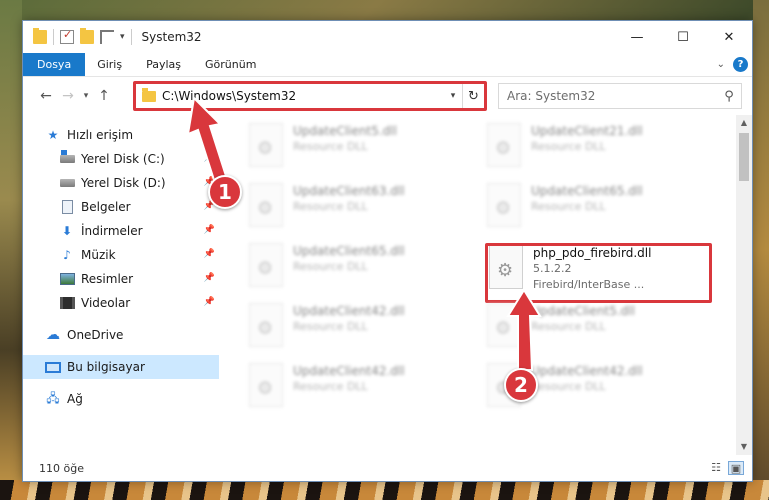 The height and width of the screenshot is (500, 769). What do you see at coordinates (736, 468) in the screenshot?
I see `large-icons-view-icon: ▣` at bounding box center [736, 468].